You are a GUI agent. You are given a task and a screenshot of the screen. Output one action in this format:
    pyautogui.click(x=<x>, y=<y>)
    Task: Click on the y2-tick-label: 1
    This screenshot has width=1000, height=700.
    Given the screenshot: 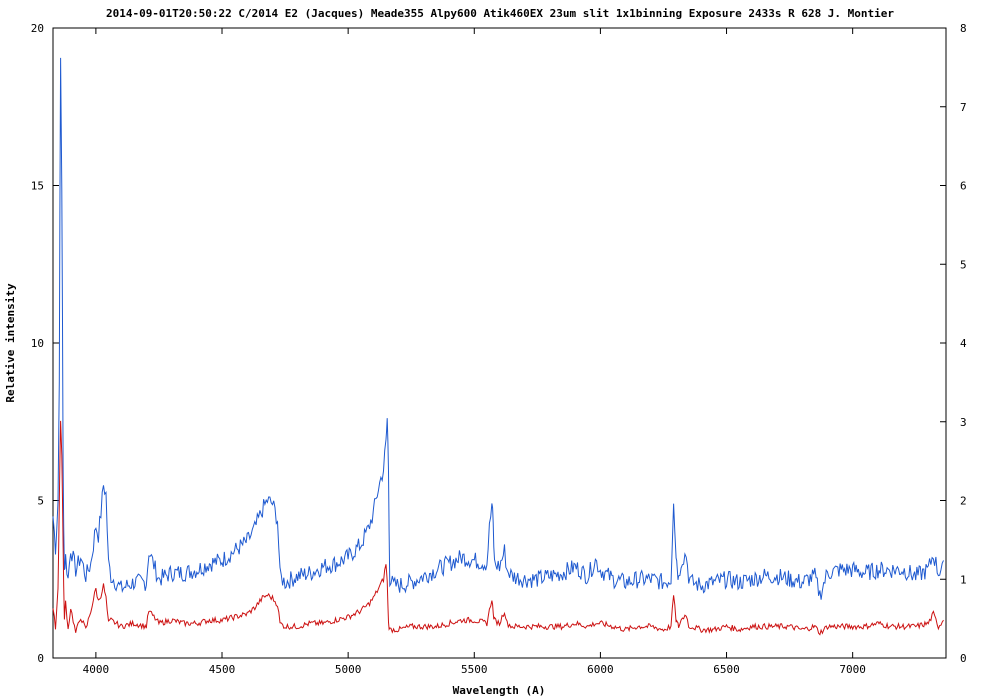 What is the action you would take?
    pyautogui.click(x=963, y=579)
    